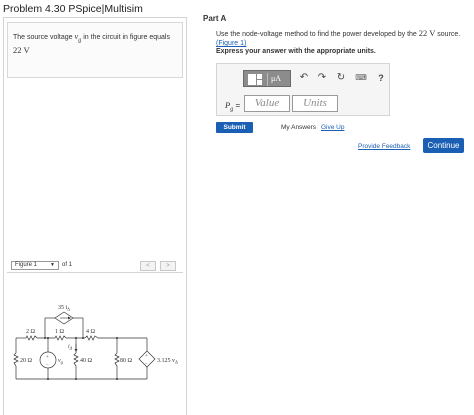 This screenshot has width=474, height=415. I want to click on label-1-ohm: 1 Ω, so click(60, 332).